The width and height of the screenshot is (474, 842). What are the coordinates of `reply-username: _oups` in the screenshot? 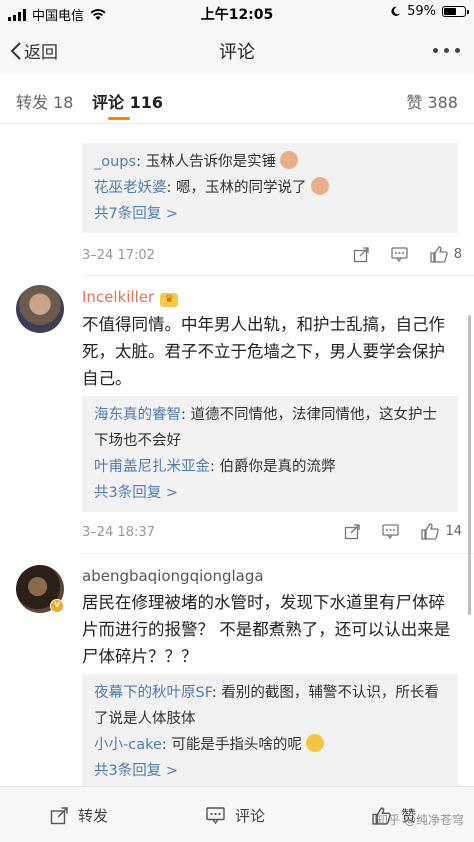 It's located at (115, 162).